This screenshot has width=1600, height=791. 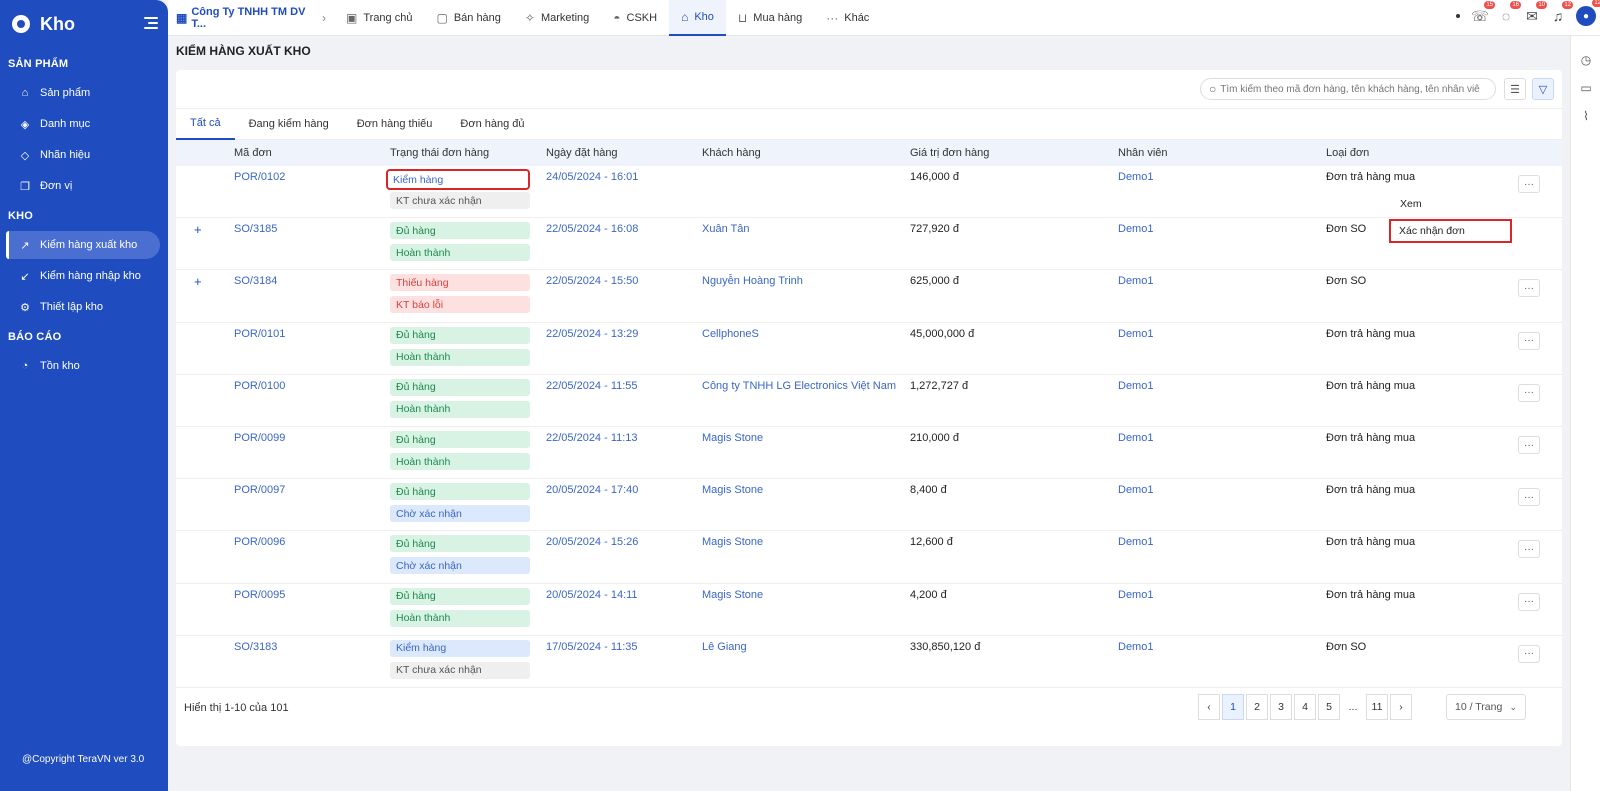 I want to click on order-code-link: SO/3183, so click(x=255, y=647).